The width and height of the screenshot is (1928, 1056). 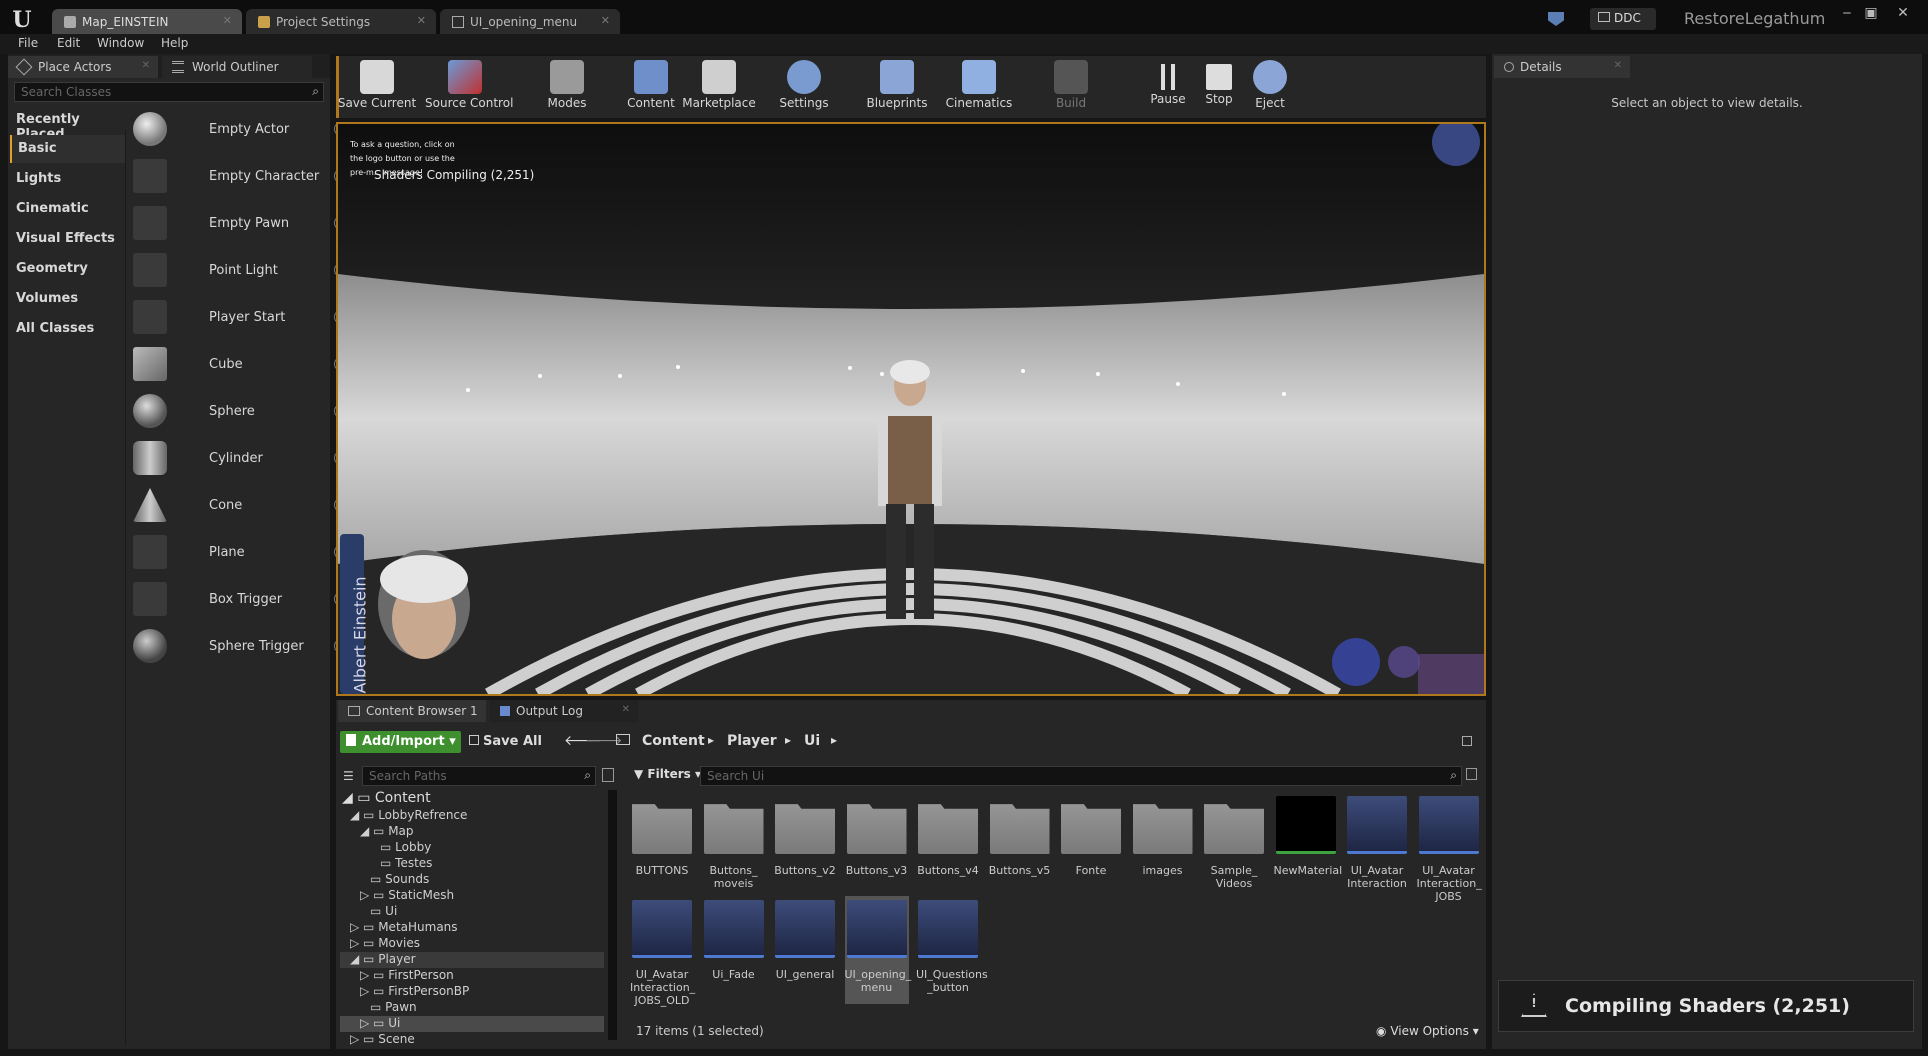 What do you see at coordinates (673, 741) in the screenshot?
I see `breadcrumb-content: Content` at bounding box center [673, 741].